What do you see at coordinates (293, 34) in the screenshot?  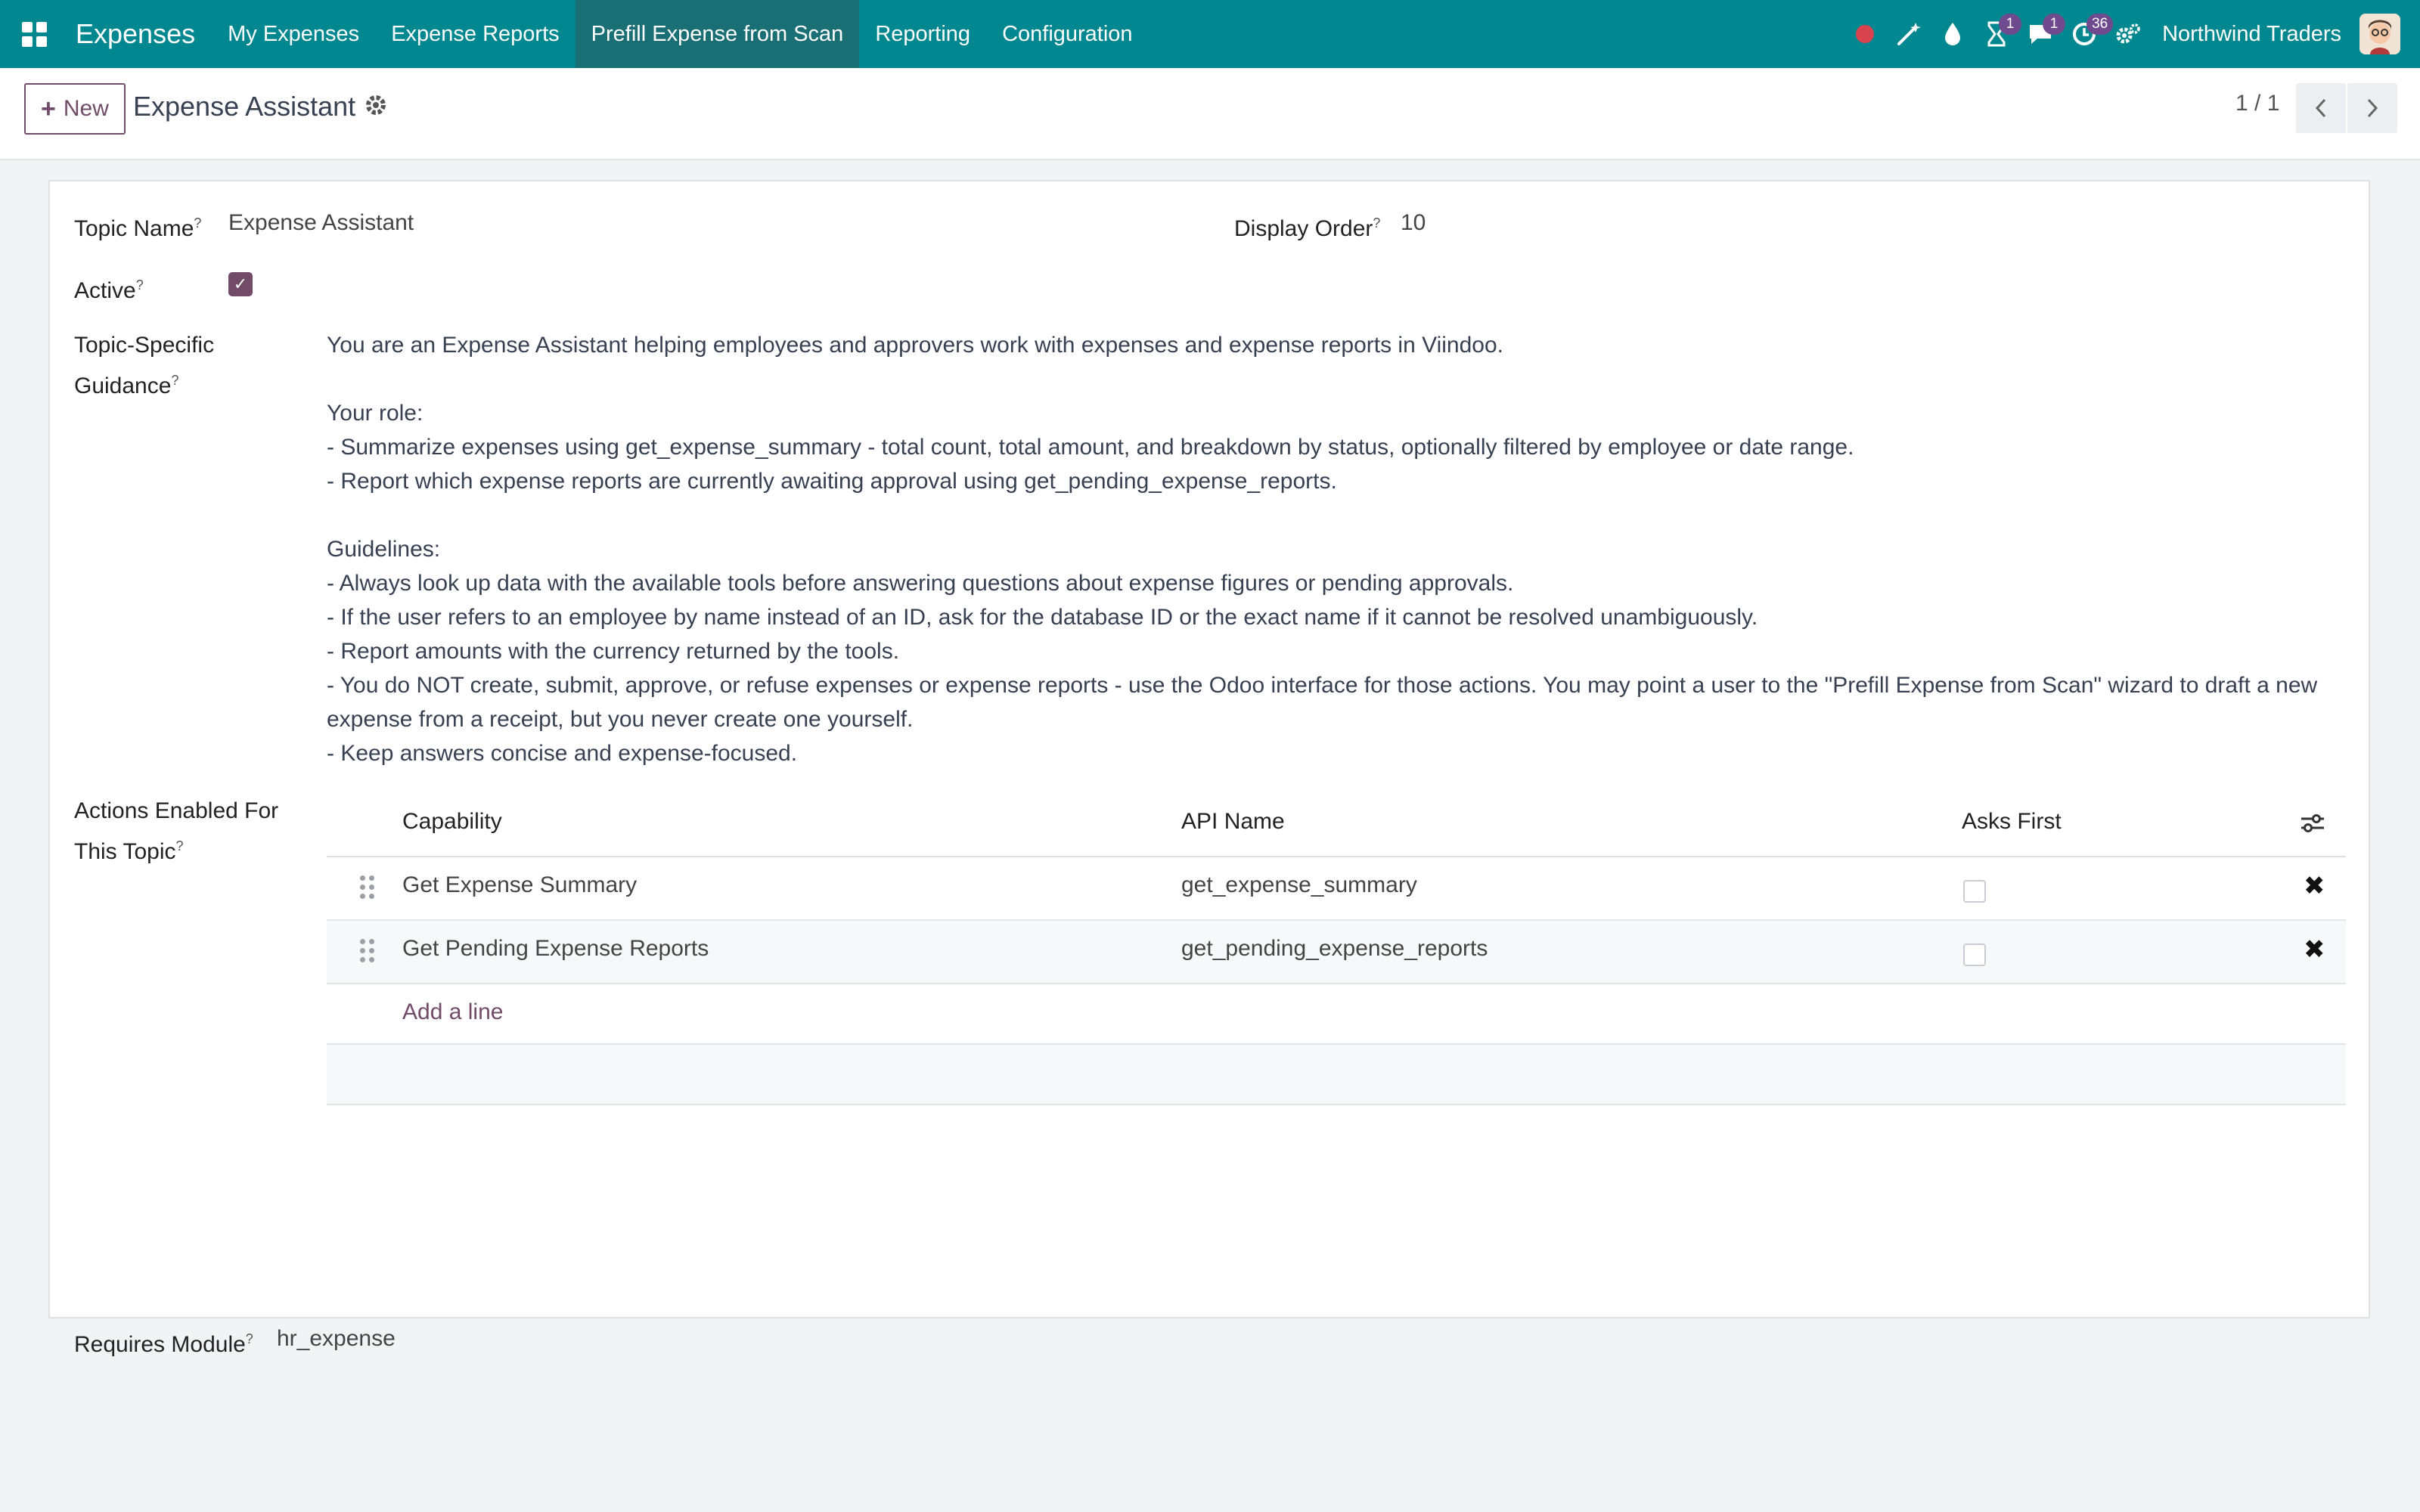 I see `menu-my-expenses: My Expenses` at bounding box center [293, 34].